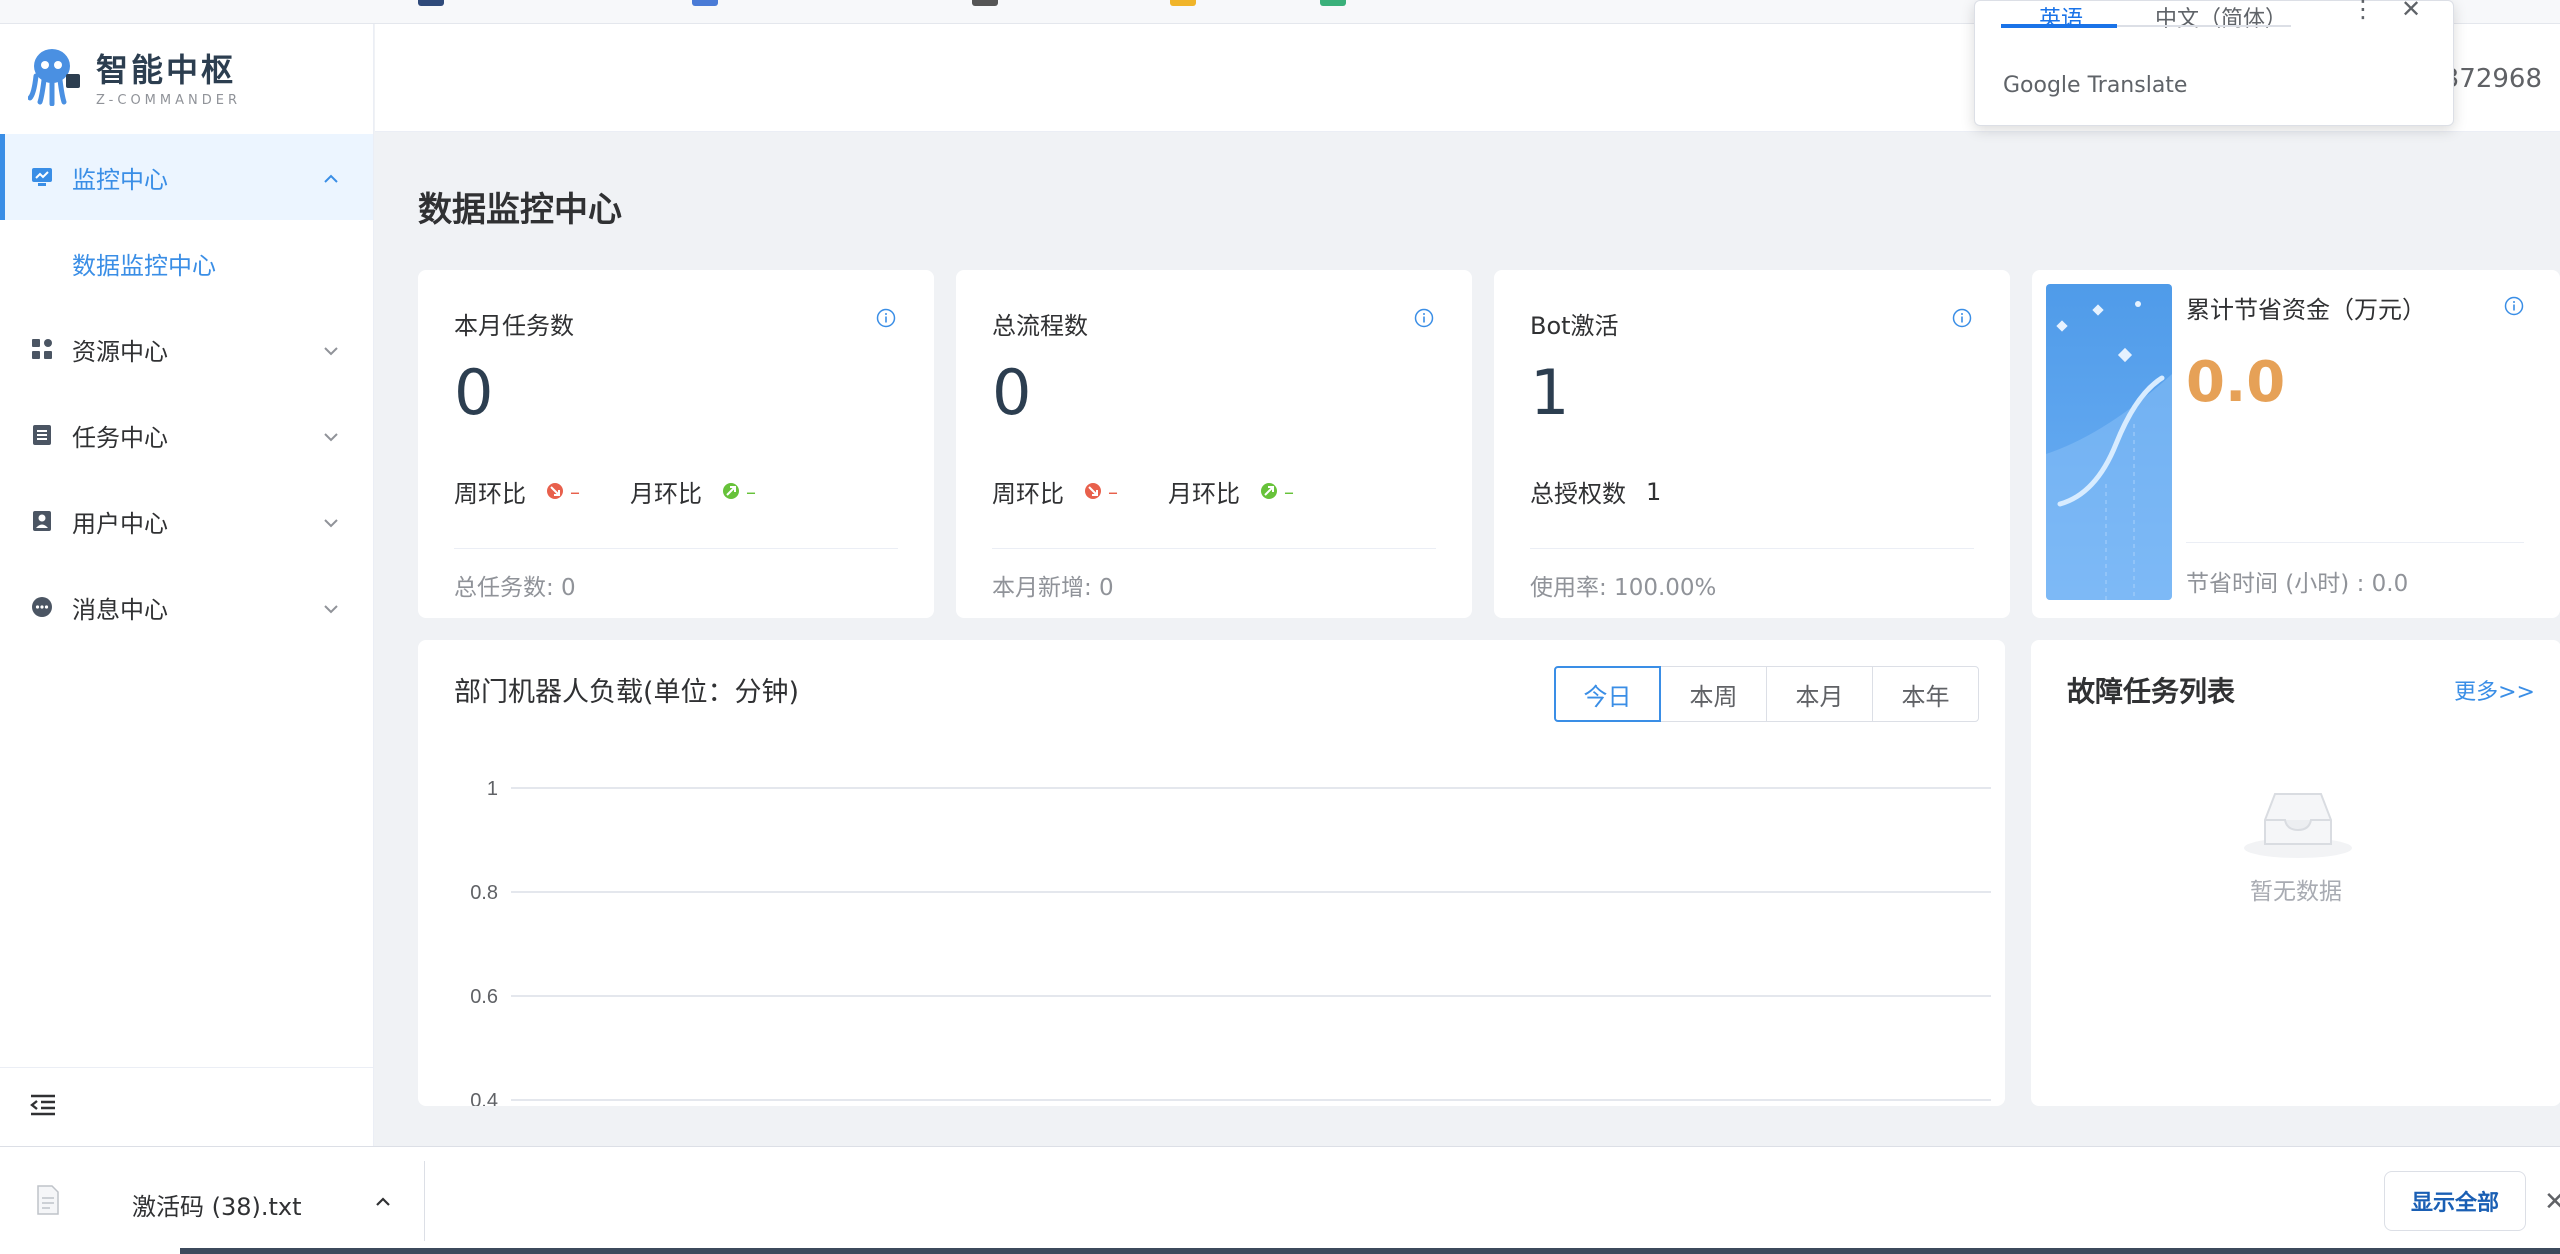  Describe the element at coordinates (120, 351) in the screenshot. I see `sidebar-item-label: 资源中心` at that location.